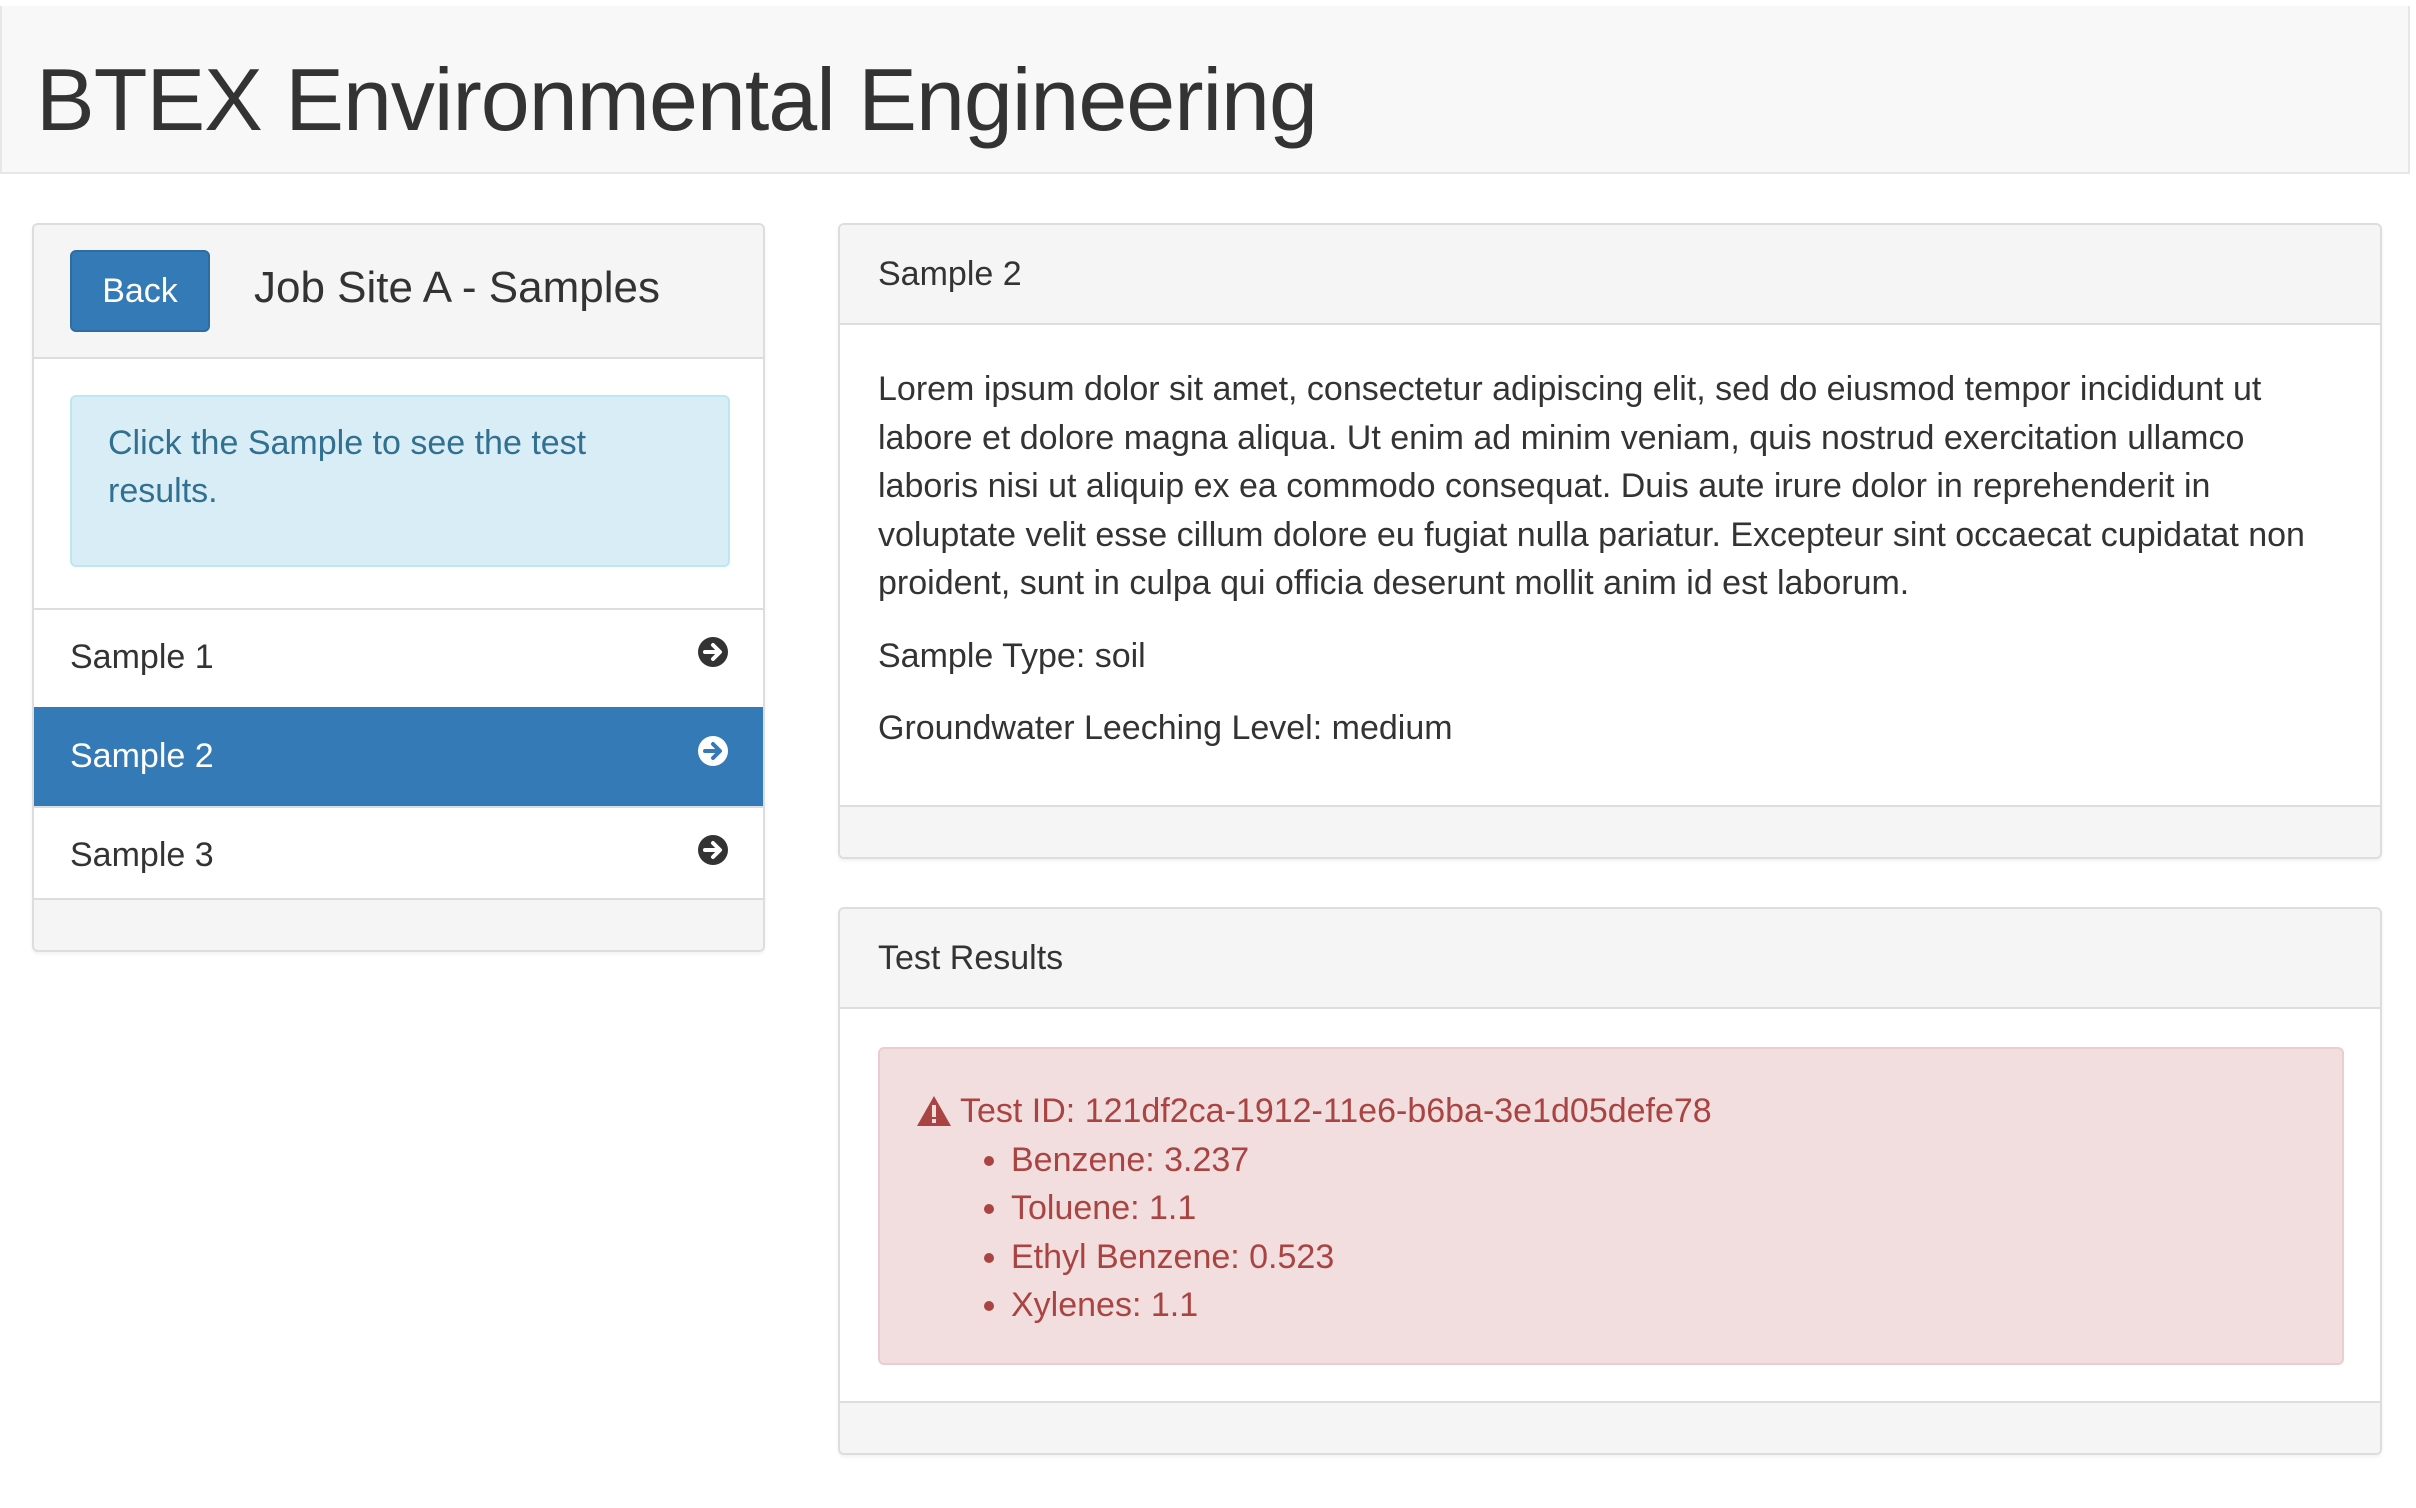  Describe the element at coordinates (142, 657) in the screenshot. I see `sample-list-item-label: Sample 1` at that location.